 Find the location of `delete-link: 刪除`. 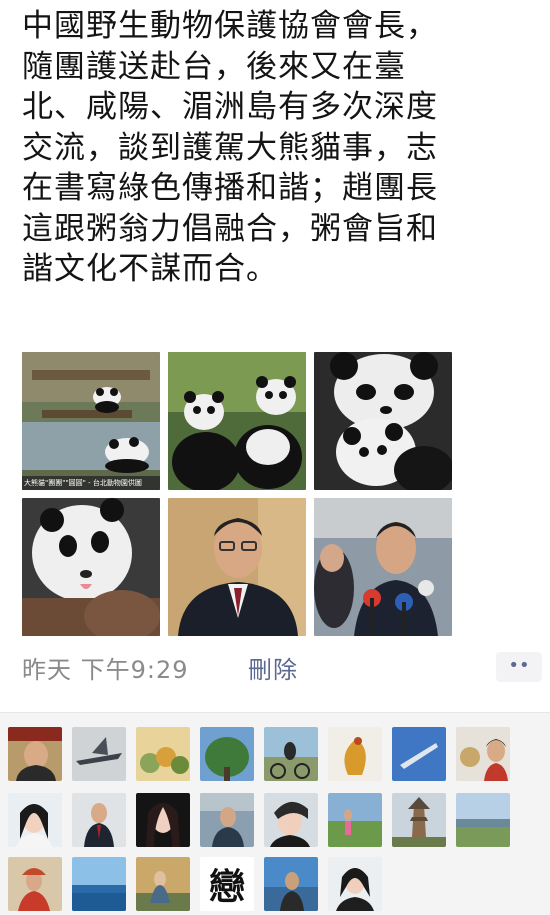

delete-link: 刪除 is located at coordinates (273, 667).